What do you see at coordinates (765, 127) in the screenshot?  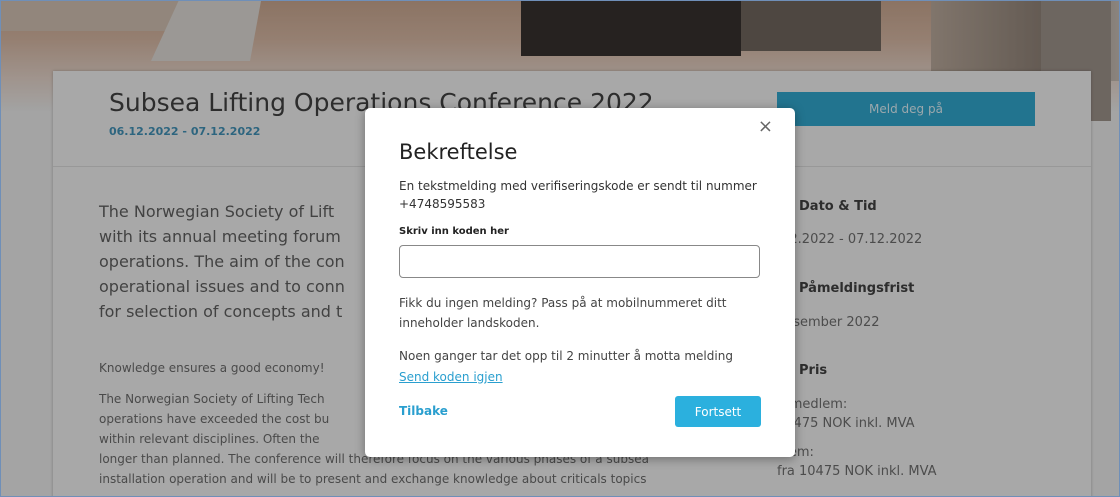 I see `close-icon: ×` at bounding box center [765, 127].